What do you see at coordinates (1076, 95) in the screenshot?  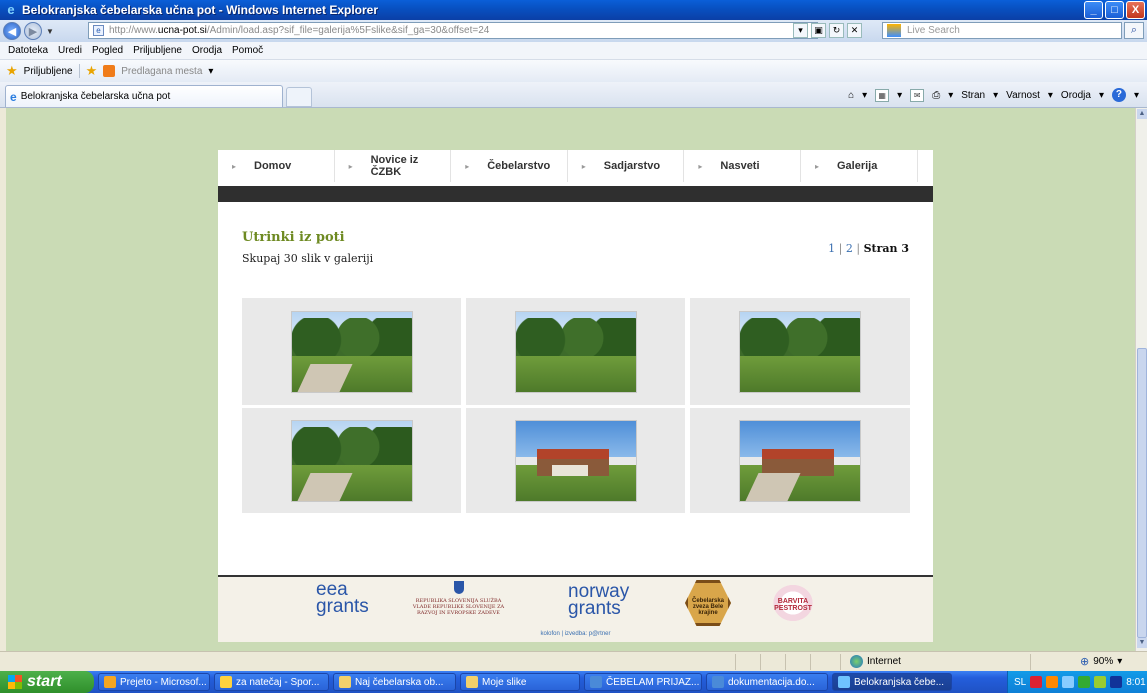 I see `tools-menu: Orodja` at bounding box center [1076, 95].